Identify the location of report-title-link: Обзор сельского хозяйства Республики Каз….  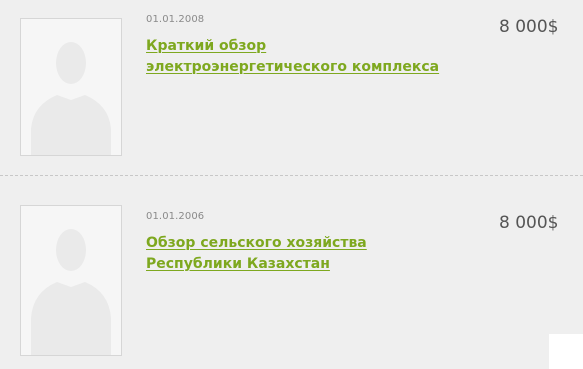
(306, 253).